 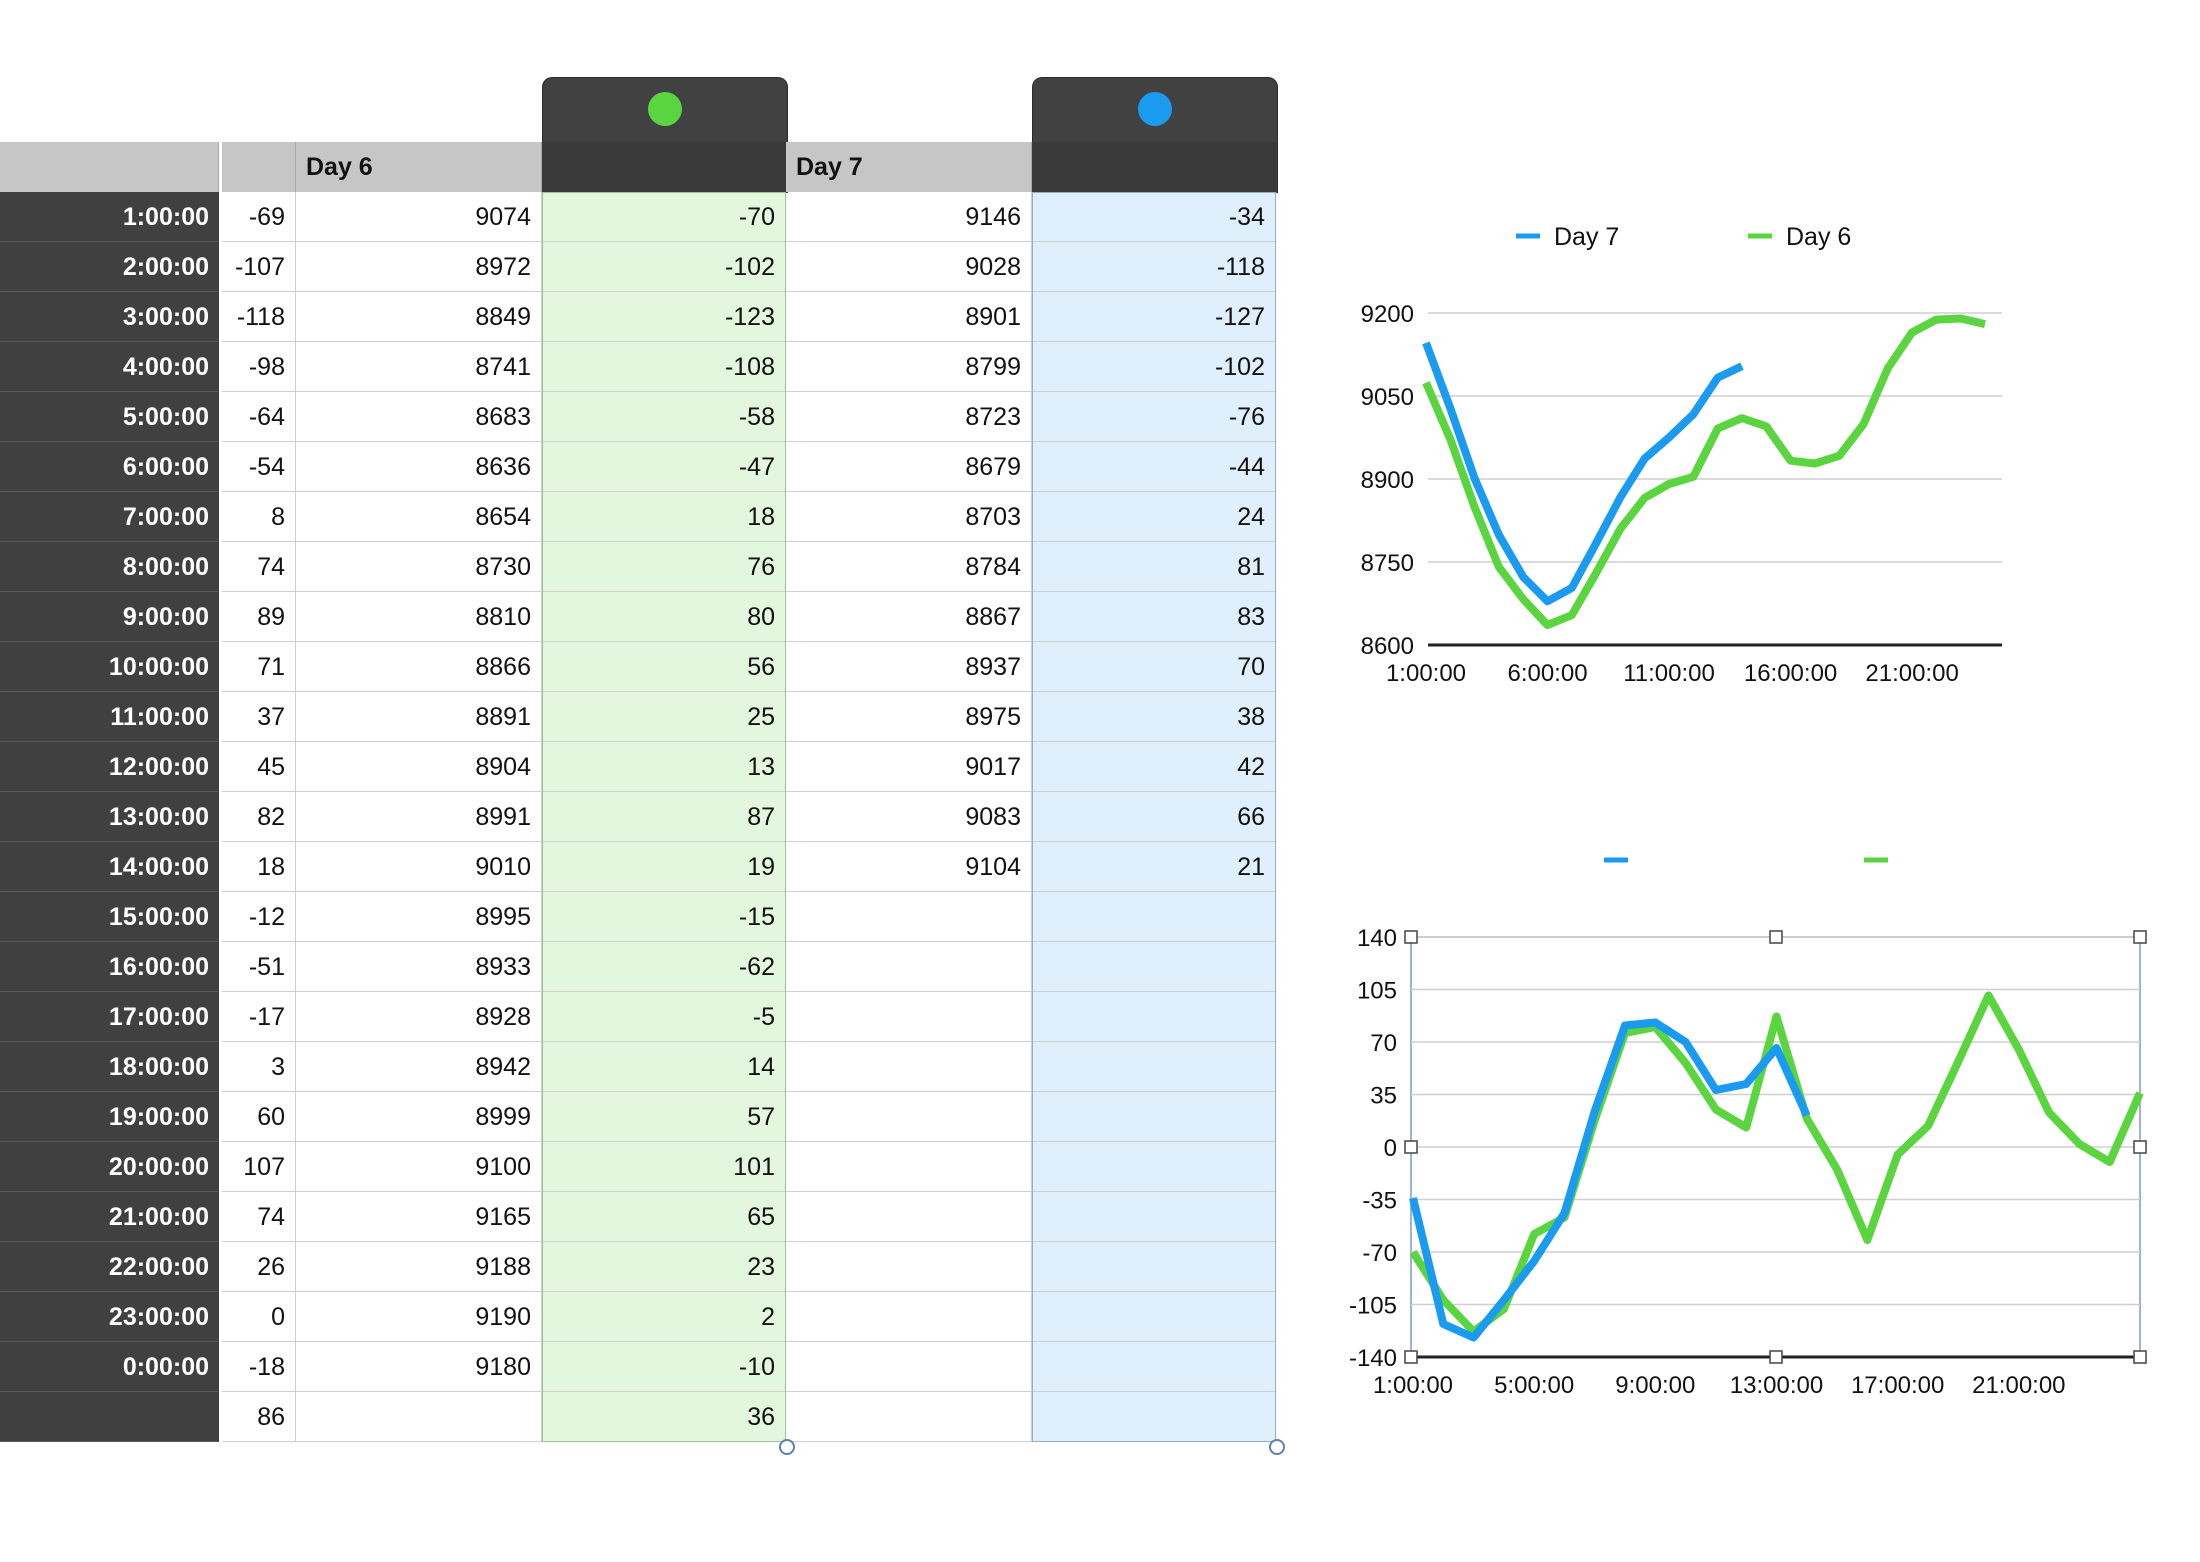 I want to click on table-cell-g: -47, so click(x=664, y=467).